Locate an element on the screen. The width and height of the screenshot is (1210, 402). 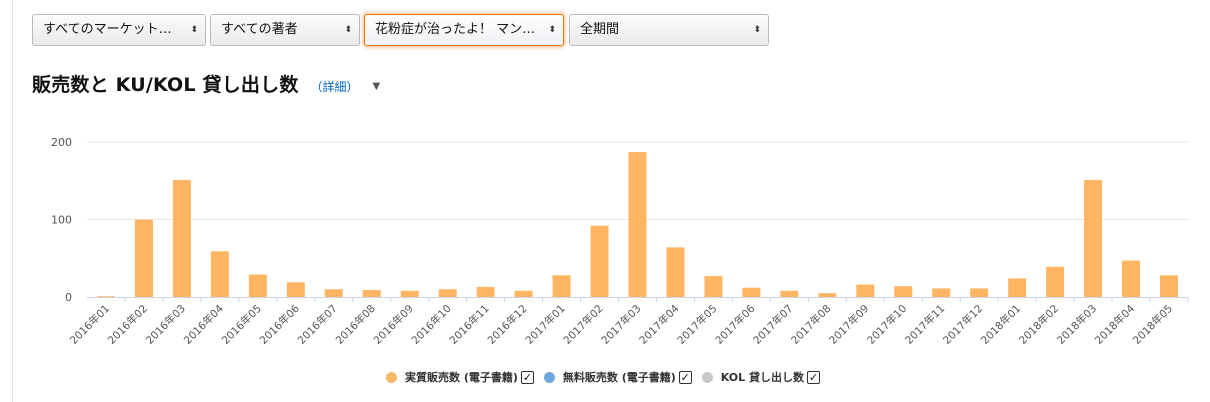
legend-label: KOL 貸し出し数 is located at coordinates (762, 377).